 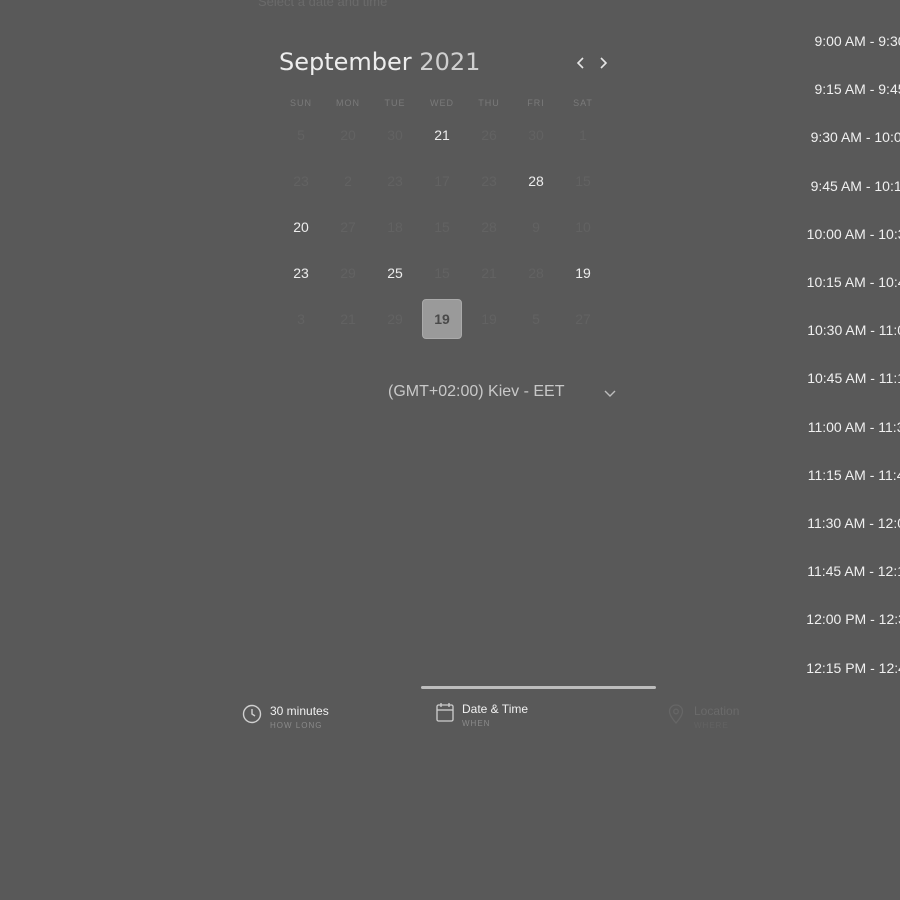 I want to click on time-slot-button: 9:00 AM - 9:30, so click(x=845, y=41).